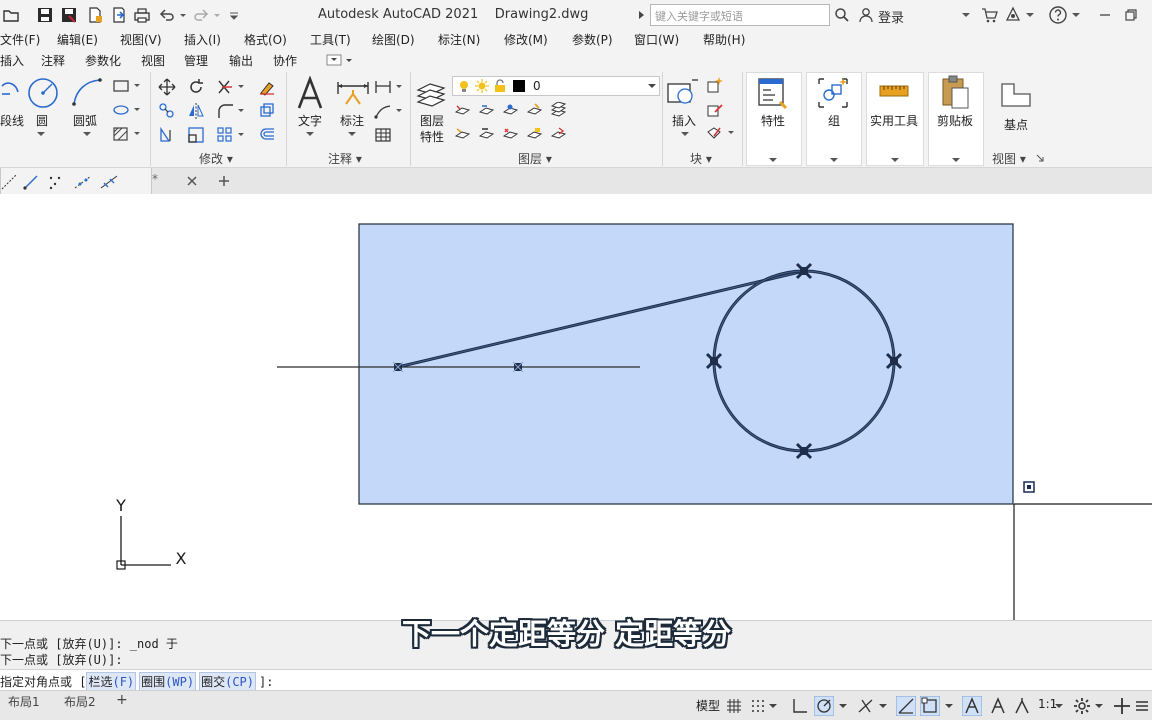  Describe the element at coordinates (1013, 15) in the screenshot. I see `a360-icon` at that location.